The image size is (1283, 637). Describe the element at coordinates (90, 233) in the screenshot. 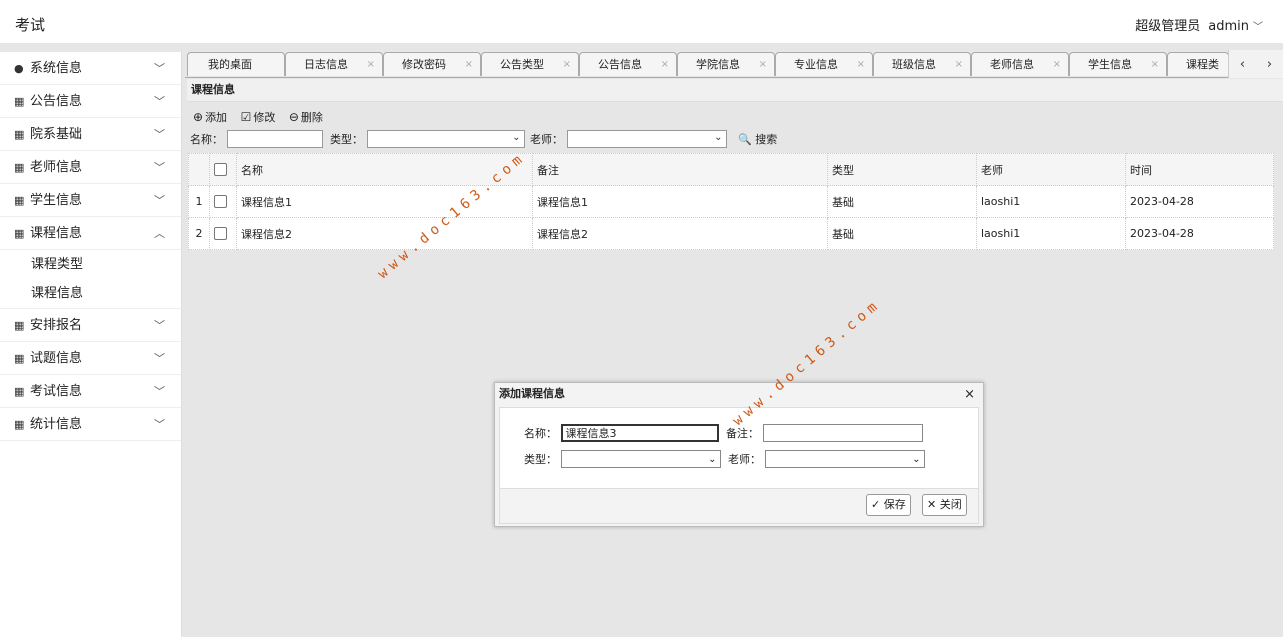

I see `sidebar-item-course: ▦ 课程信息 ︿` at that location.